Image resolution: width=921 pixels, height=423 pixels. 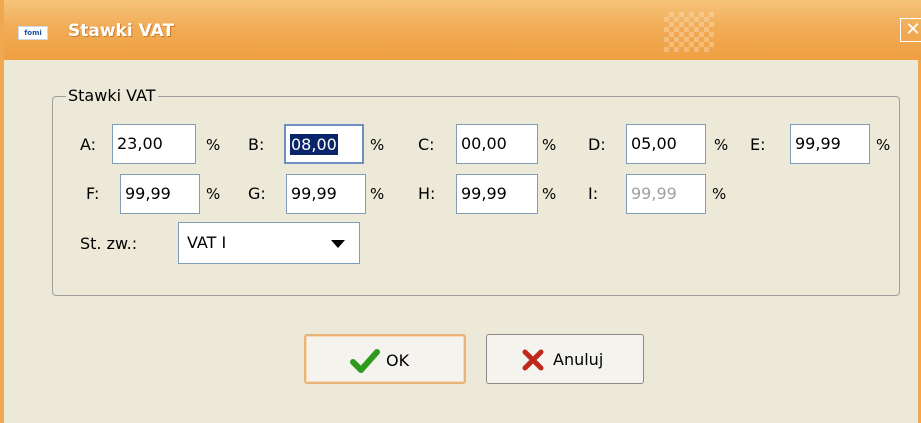 What do you see at coordinates (597, 144) in the screenshot?
I see `label-d: D:` at bounding box center [597, 144].